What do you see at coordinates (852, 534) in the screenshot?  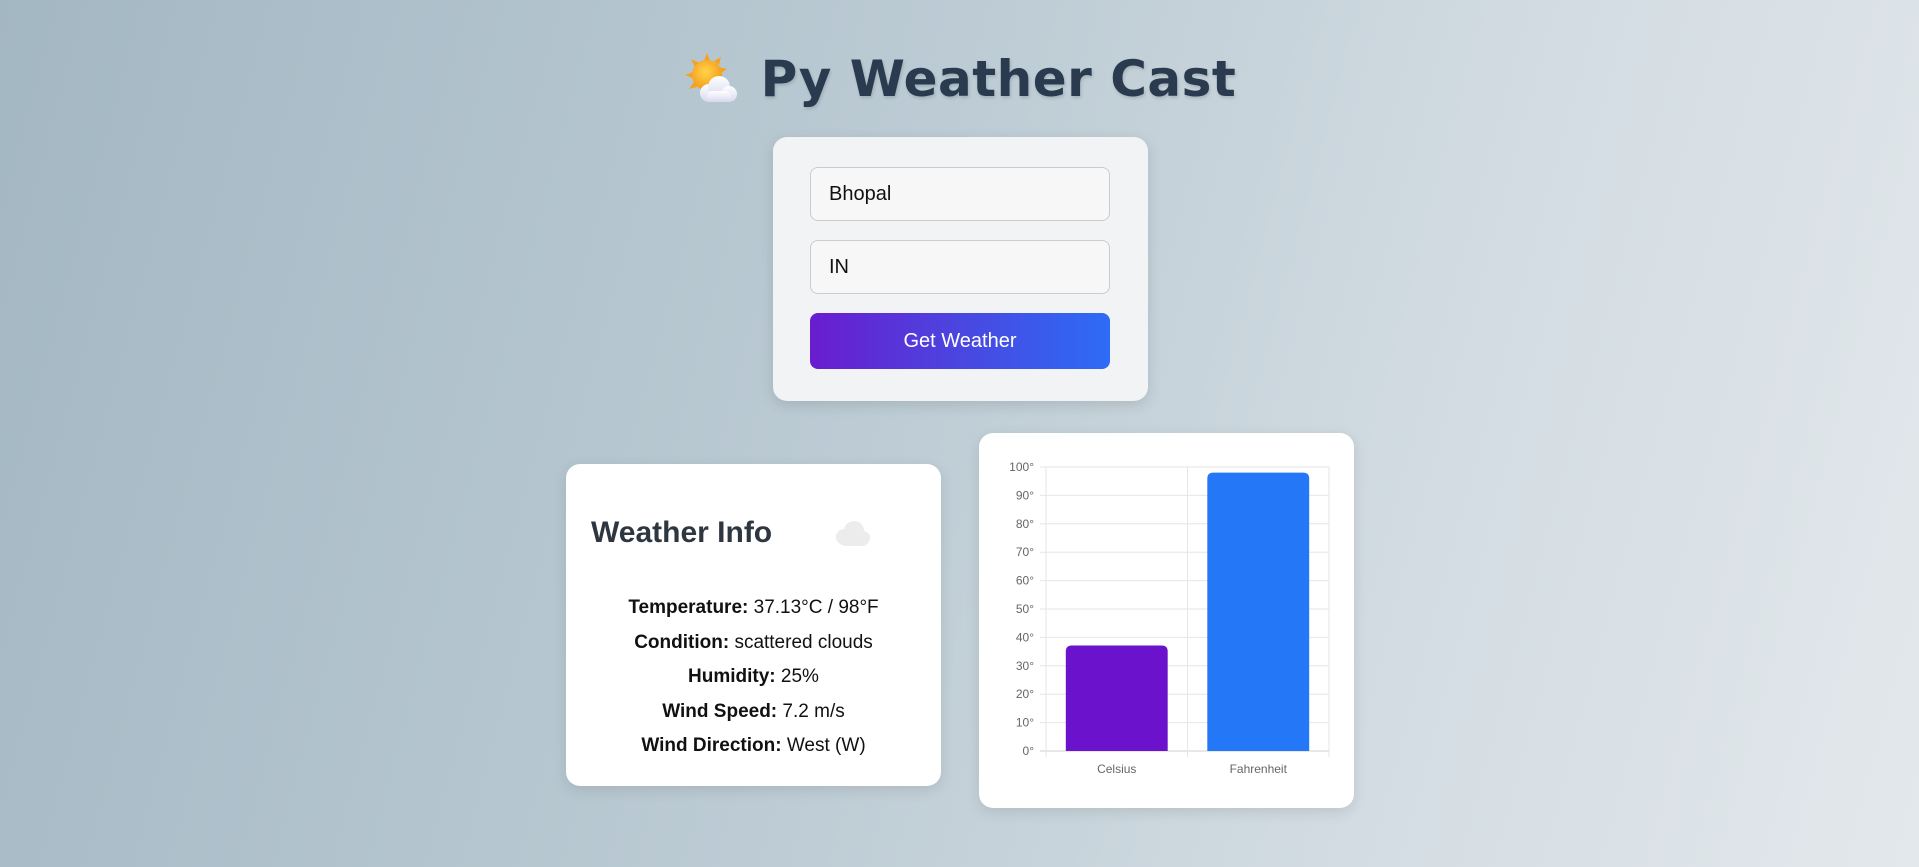 I see `cloud-icon` at bounding box center [852, 534].